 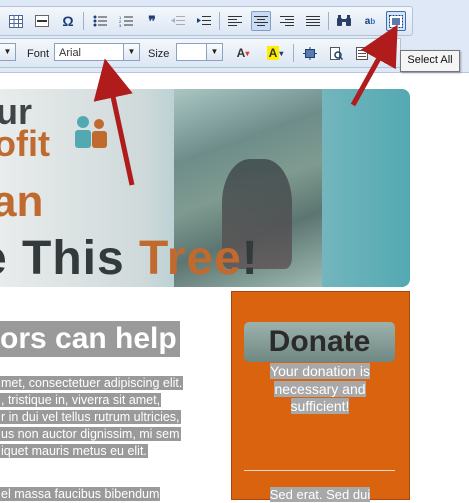 What do you see at coordinates (91, 132) in the screenshot?
I see `people-icon` at bounding box center [91, 132].